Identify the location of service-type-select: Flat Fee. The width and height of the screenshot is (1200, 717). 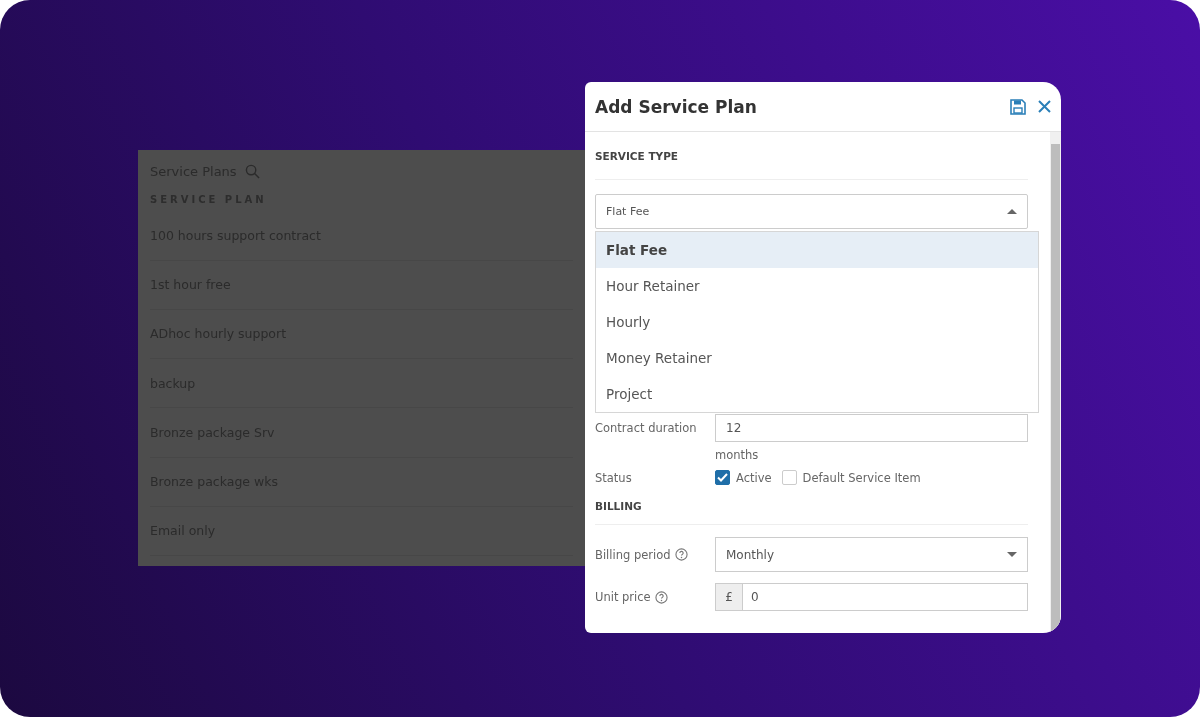
(811, 211).